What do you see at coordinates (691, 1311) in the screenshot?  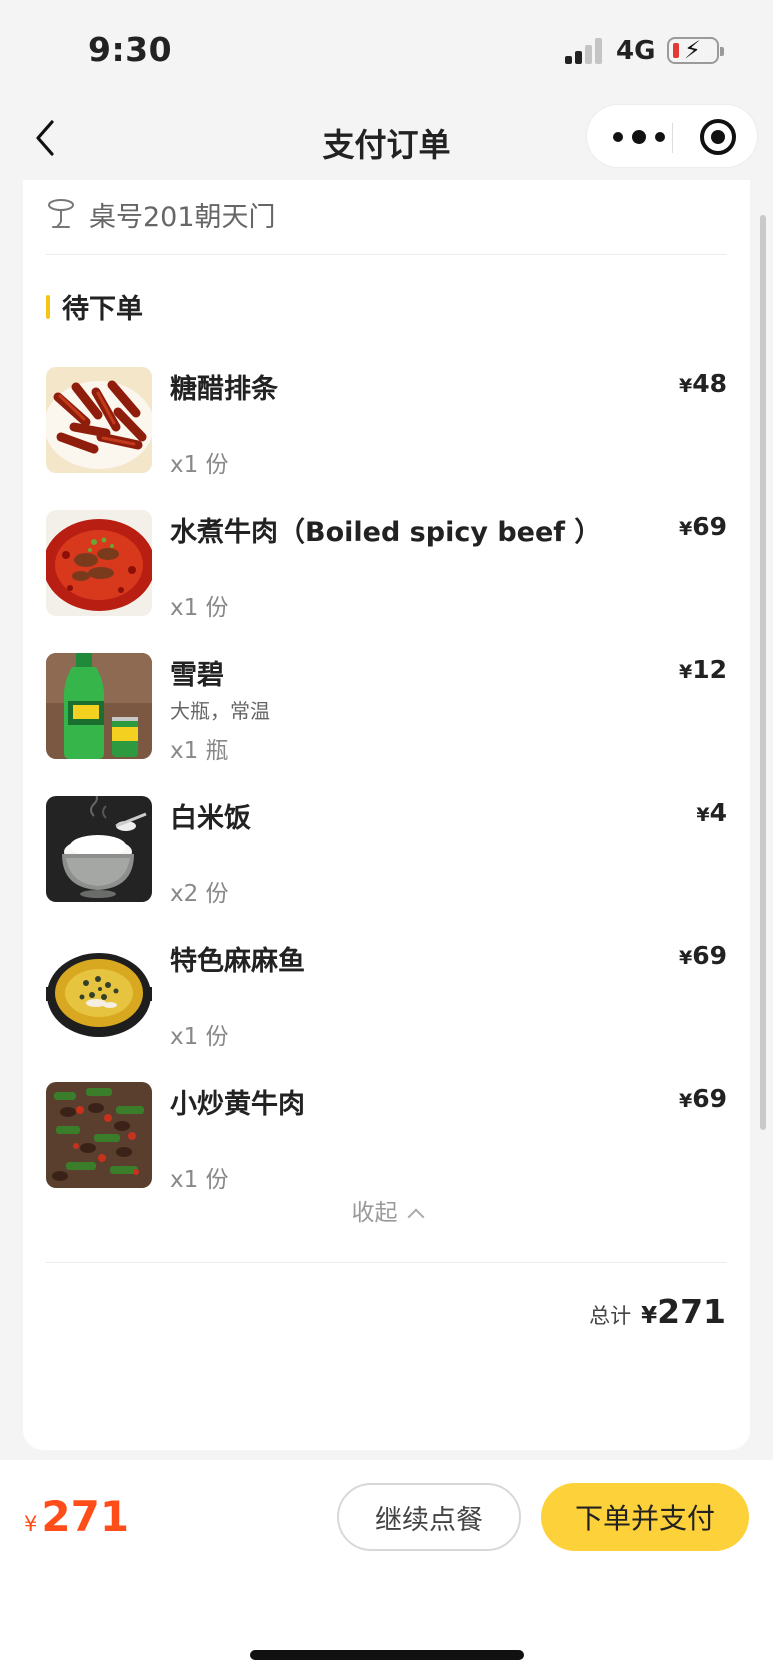 I see `total-amount: 271` at bounding box center [691, 1311].